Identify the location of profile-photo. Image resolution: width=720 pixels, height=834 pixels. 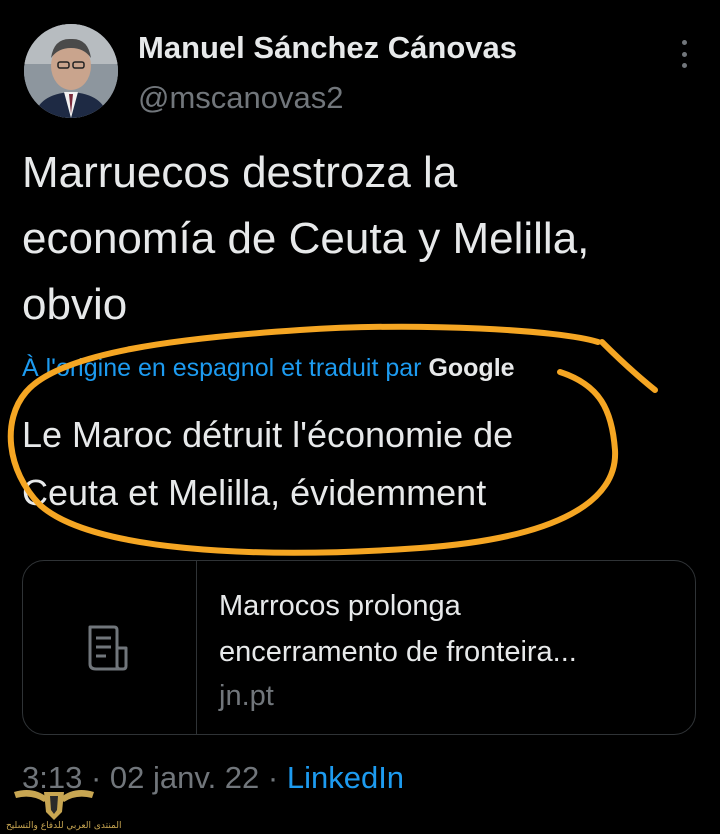
(71, 71).